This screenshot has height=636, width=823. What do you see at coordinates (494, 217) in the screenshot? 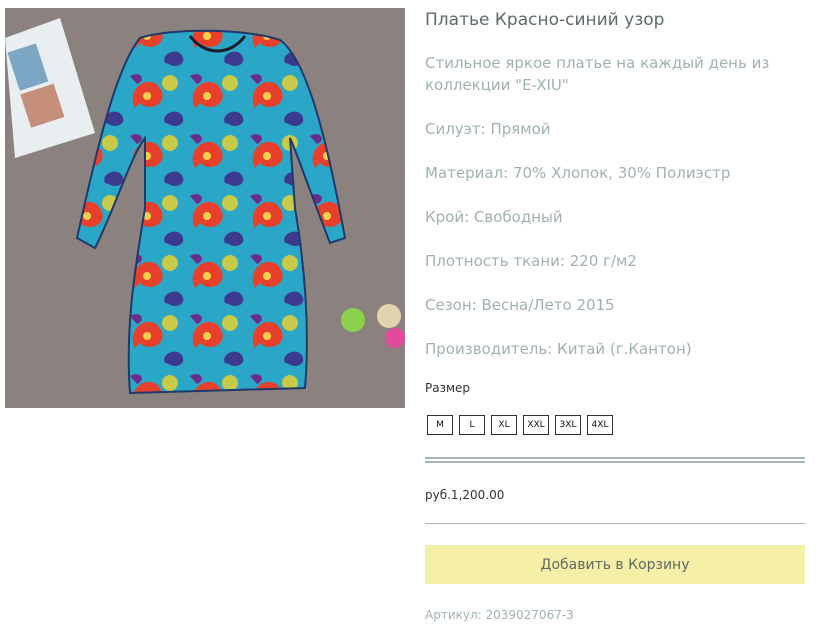
I see `spec-cut: Крой: Свободный` at bounding box center [494, 217].